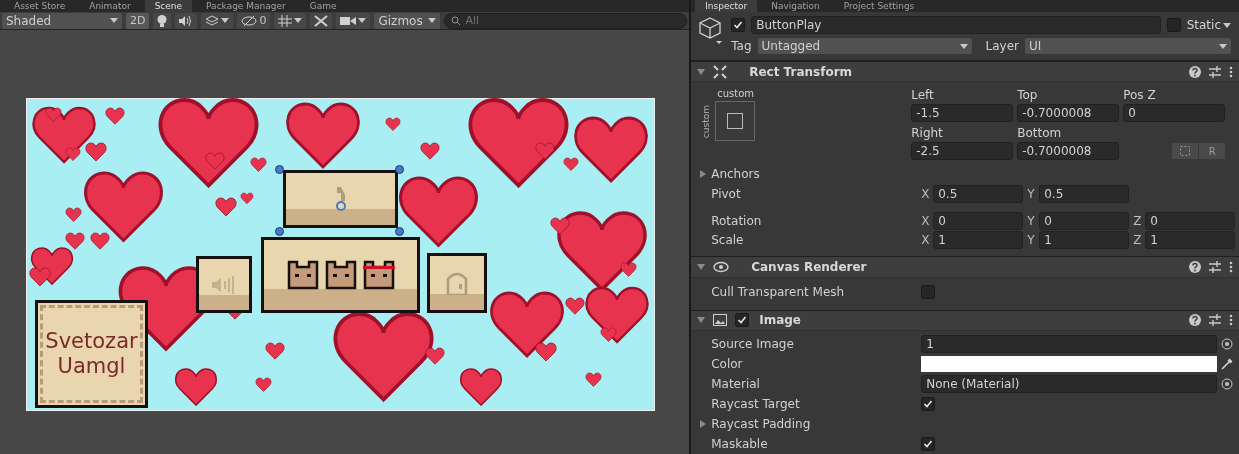  Describe the element at coordinates (1069, 384) in the screenshot. I see `object-field: None (Material)` at that location.